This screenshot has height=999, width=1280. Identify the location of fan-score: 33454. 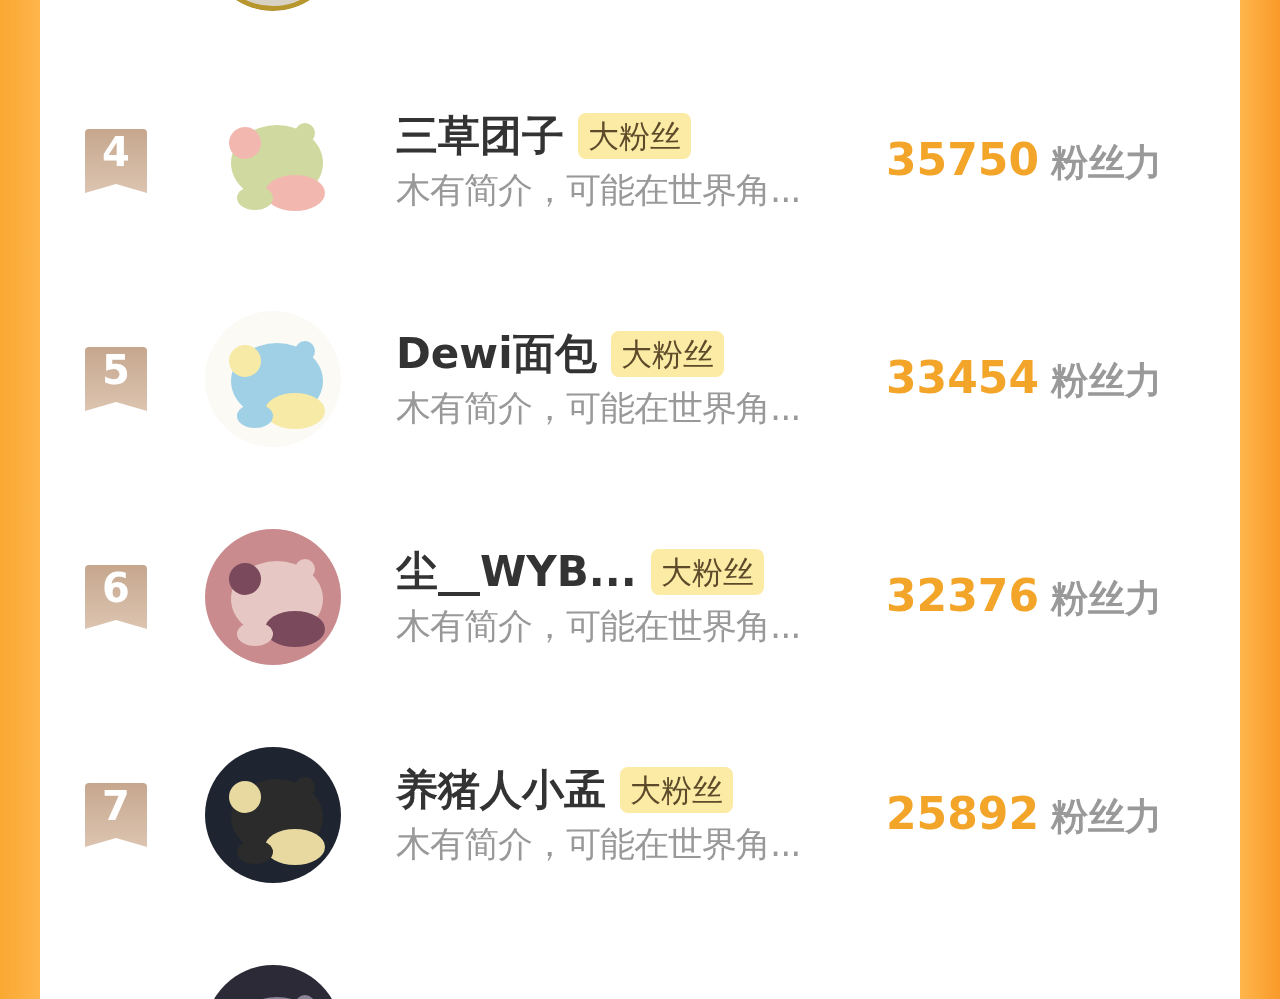
(963, 377).